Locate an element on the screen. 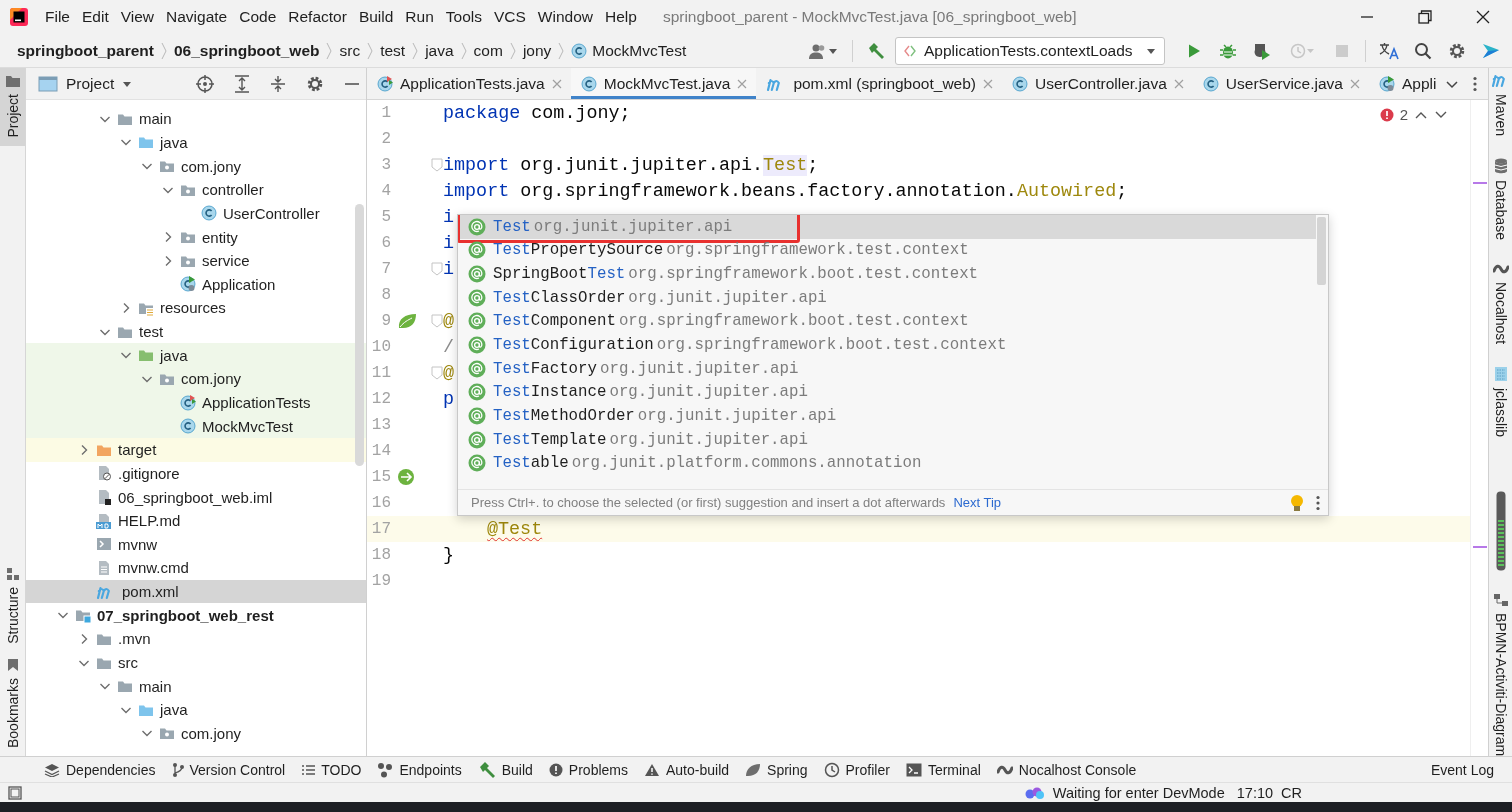 Image resolution: width=1512 pixels, height=812 pixels. translate-icon is located at coordinates (1389, 50).